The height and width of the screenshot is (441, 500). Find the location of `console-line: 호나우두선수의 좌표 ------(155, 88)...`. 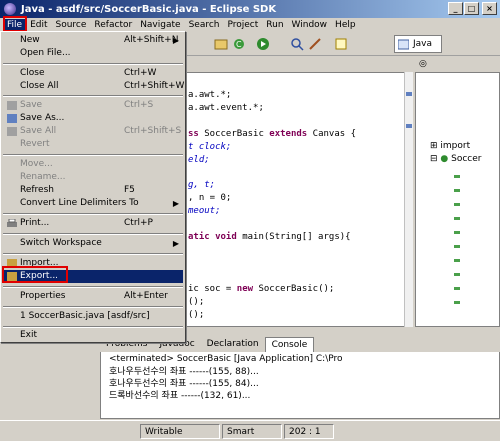

console-line: 호나우두선수의 좌표 ------(155, 88)... is located at coordinates (184, 372).